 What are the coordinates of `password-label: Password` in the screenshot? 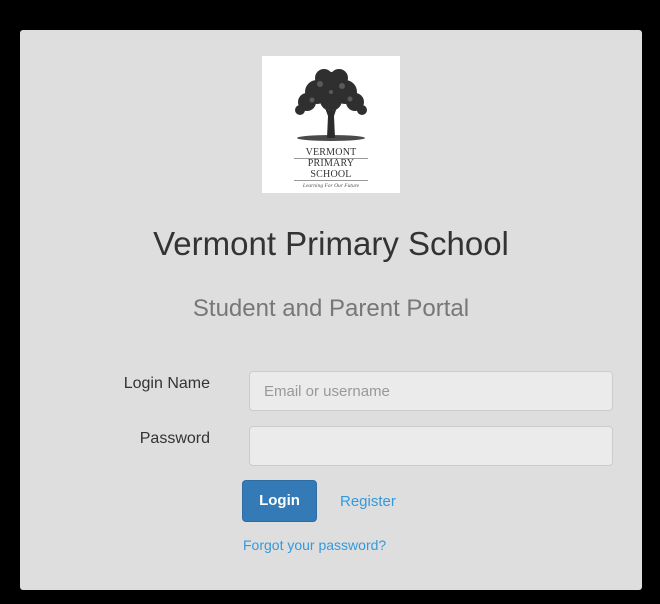 It's located at (174, 438).